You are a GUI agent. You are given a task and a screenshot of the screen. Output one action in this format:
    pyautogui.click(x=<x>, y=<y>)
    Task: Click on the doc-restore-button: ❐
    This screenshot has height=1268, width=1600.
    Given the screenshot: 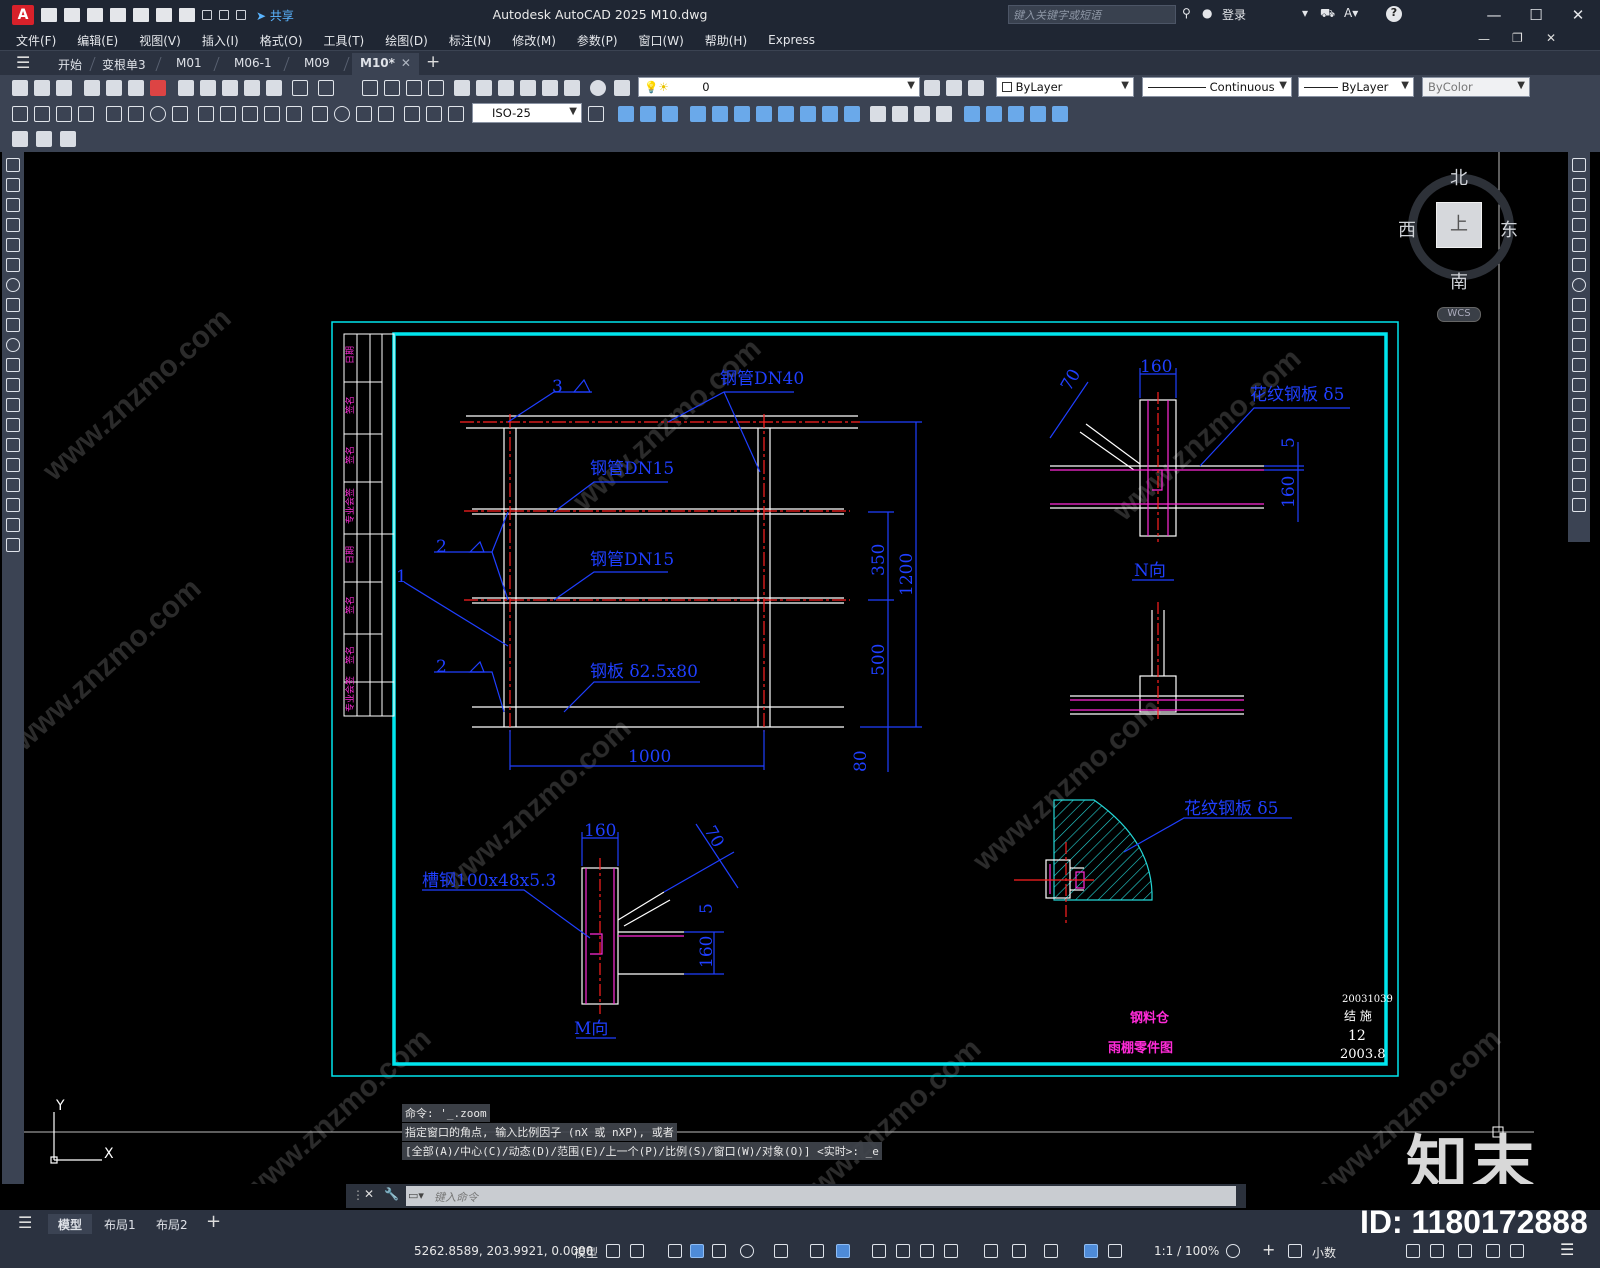 What is the action you would take?
    pyautogui.click(x=1517, y=38)
    